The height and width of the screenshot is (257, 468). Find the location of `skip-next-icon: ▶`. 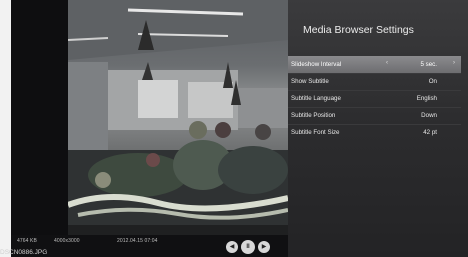

skip-next-icon: ▶ is located at coordinates (264, 247).